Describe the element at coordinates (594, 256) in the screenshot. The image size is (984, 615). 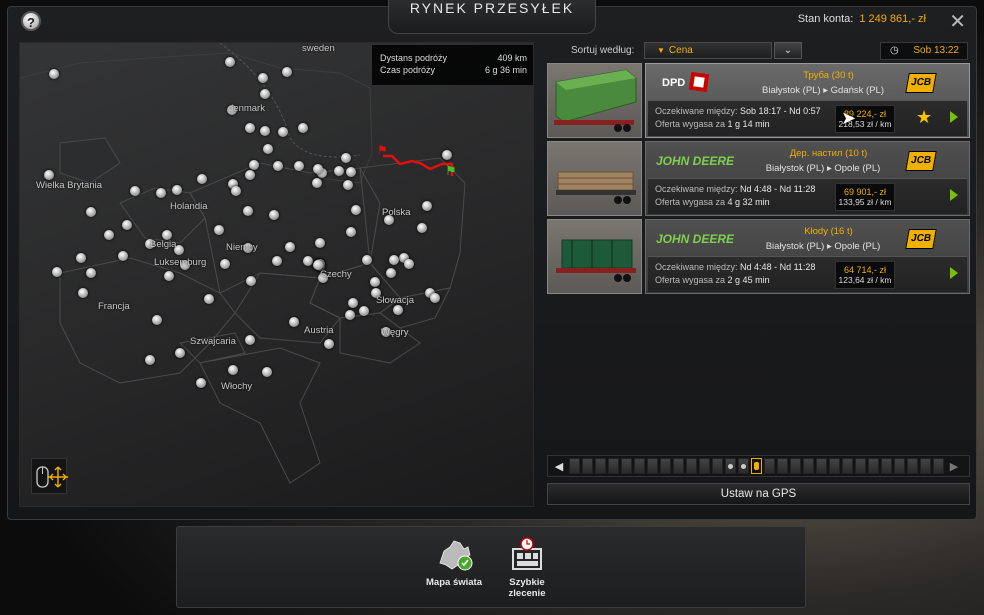
I see `job-3-trailer-image` at that location.